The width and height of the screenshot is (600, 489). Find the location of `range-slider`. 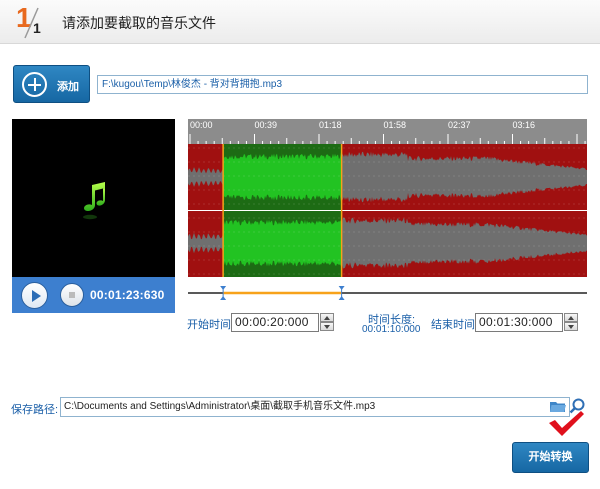

range-slider is located at coordinates (387, 293).